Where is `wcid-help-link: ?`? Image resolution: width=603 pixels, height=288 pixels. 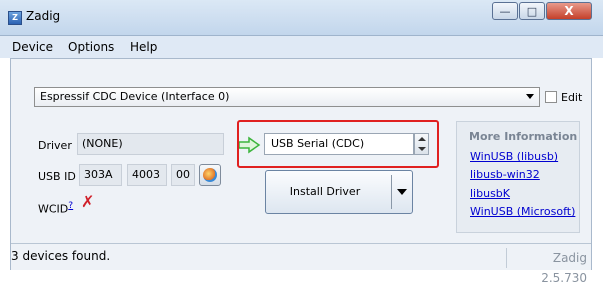 wcid-help-link: ? is located at coordinates (70, 205).